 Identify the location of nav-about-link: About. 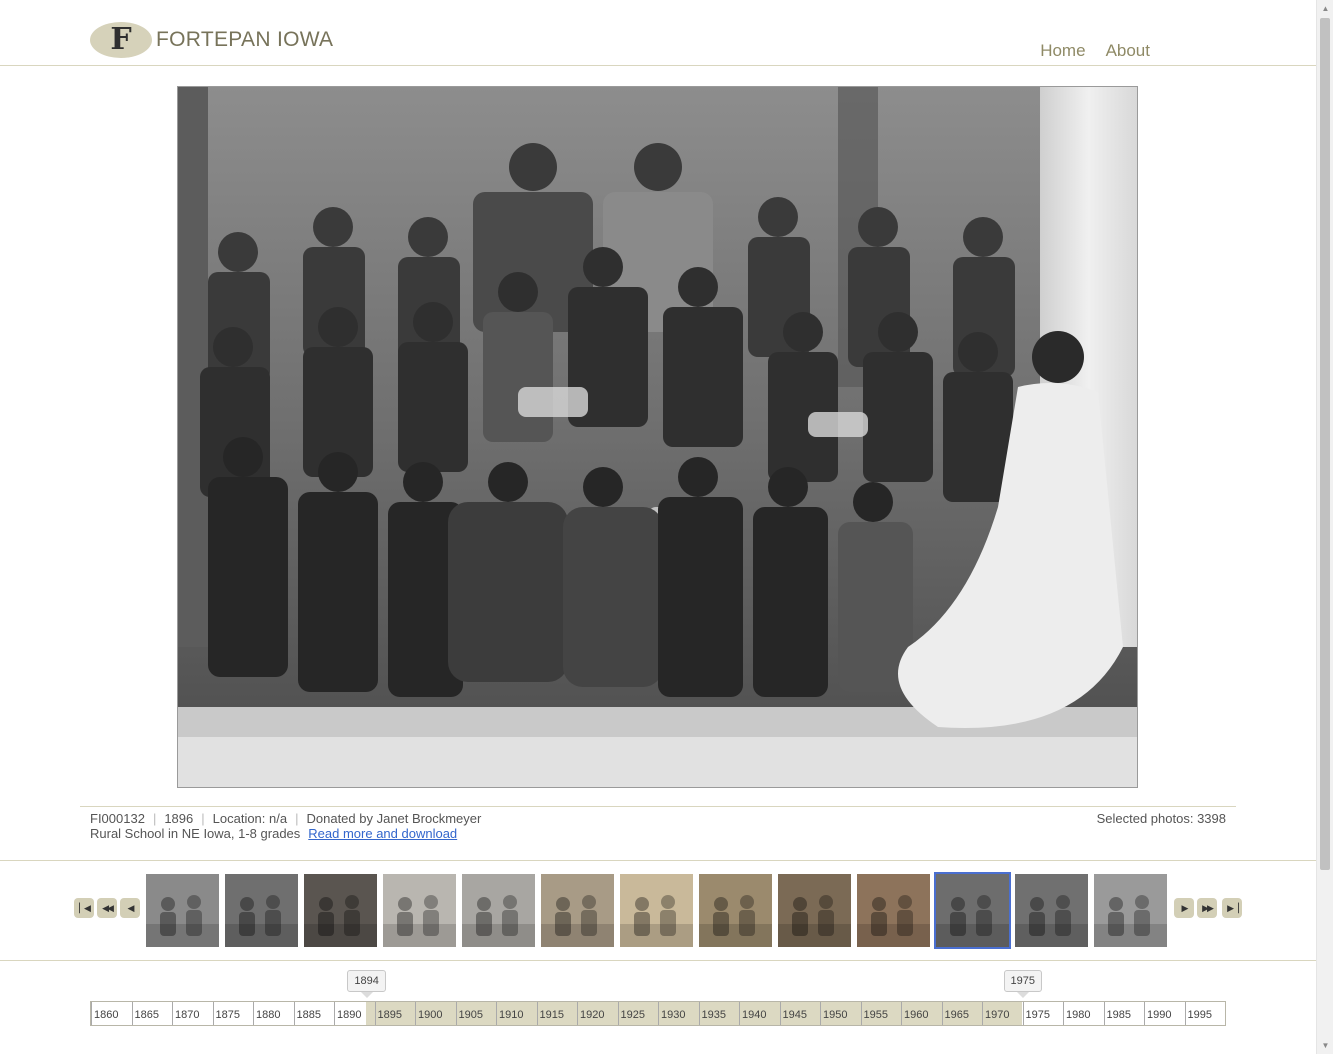
(1128, 51).